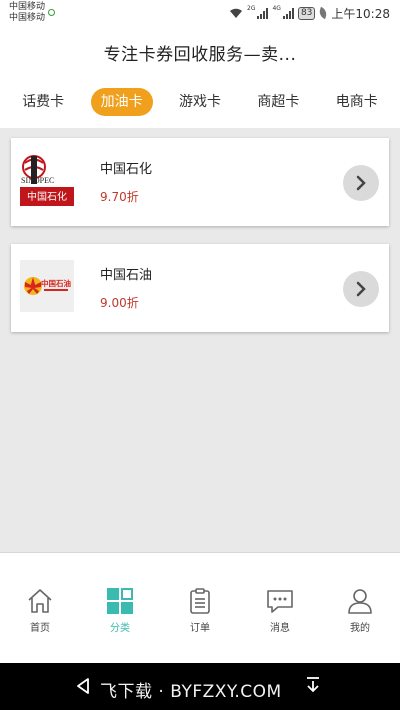 The height and width of the screenshot is (710, 400). What do you see at coordinates (27, 18) in the screenshot?
I see `carrier-line-2: 中国移动` at bounding box center [27, 18].